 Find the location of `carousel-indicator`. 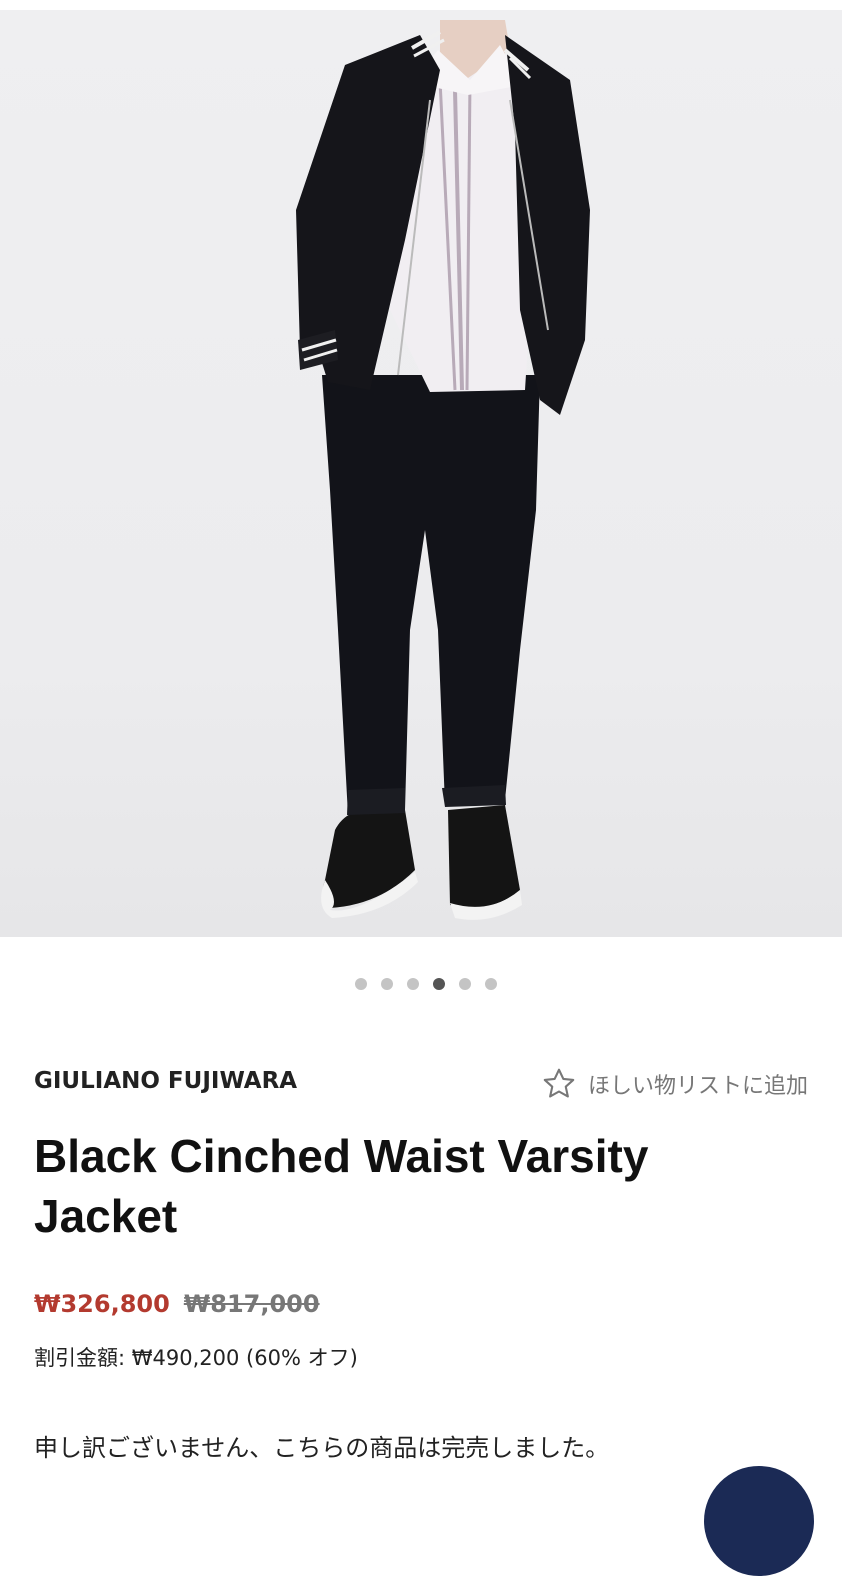

carousel-indicator is located at coordinates (421, 985).